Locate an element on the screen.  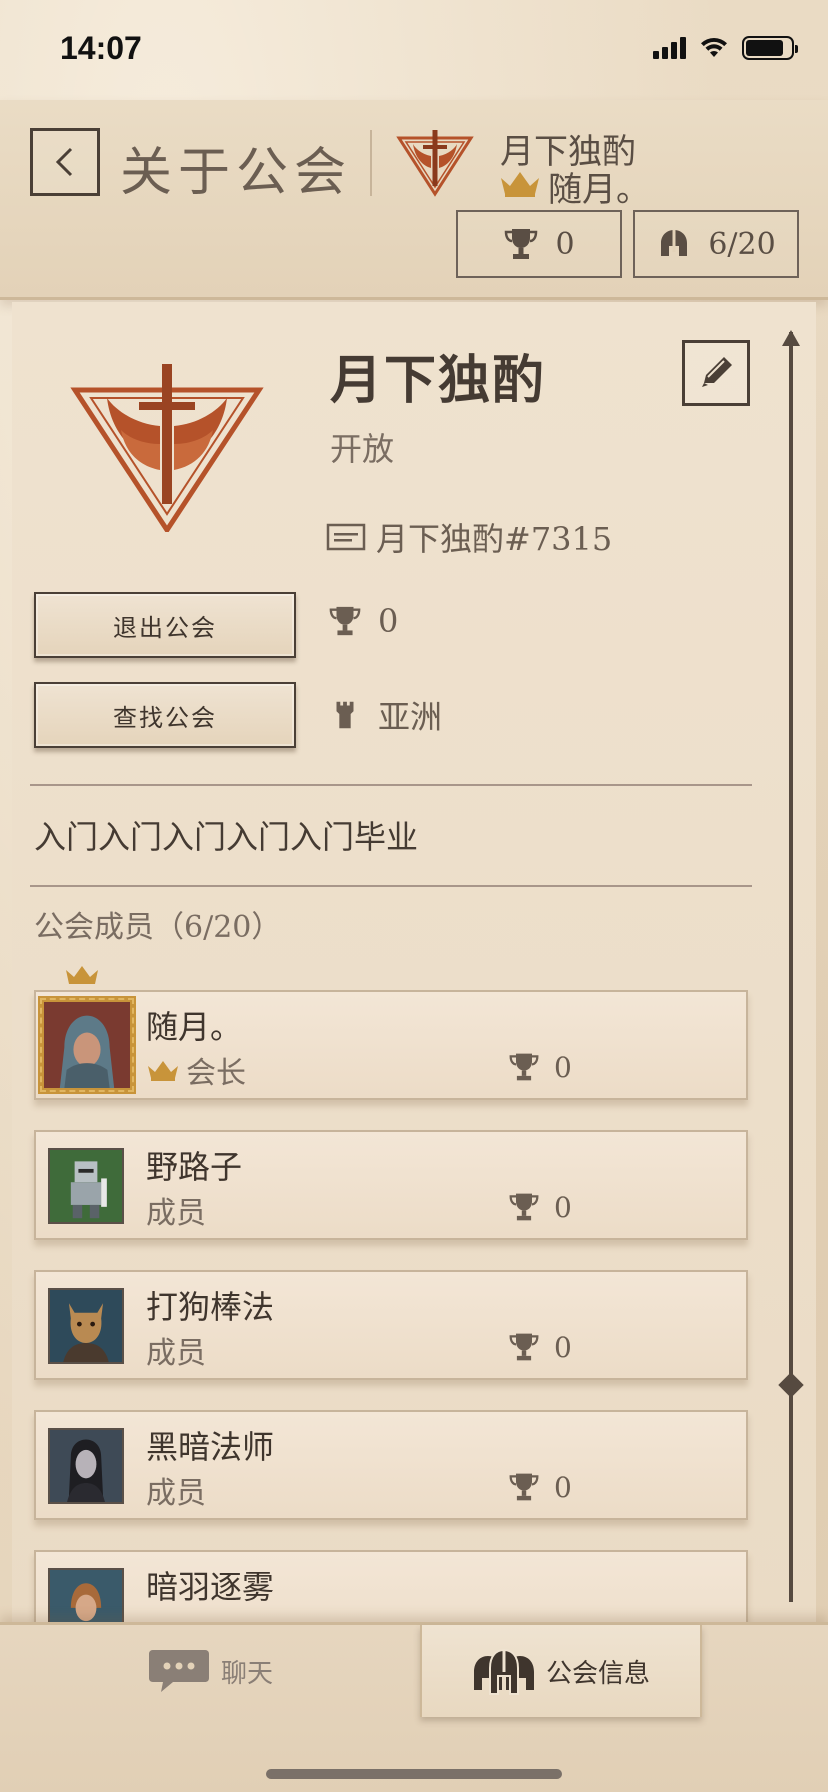
guild-helmets-icon is located at coordinates (503, 1671).